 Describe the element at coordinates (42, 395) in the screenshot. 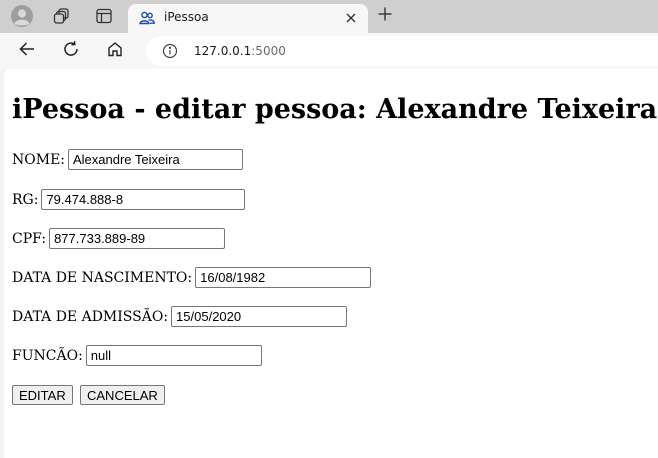

I see `edit-button: EDITAR` at that location.